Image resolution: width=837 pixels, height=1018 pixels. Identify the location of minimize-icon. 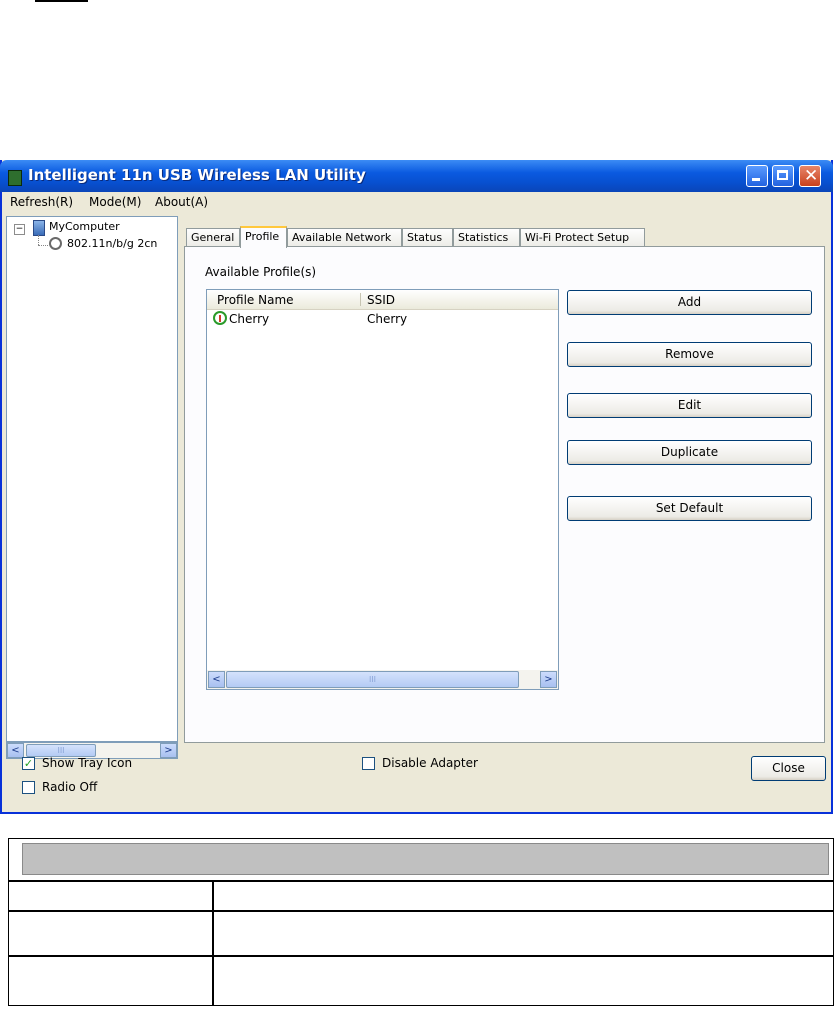
(756, 179).